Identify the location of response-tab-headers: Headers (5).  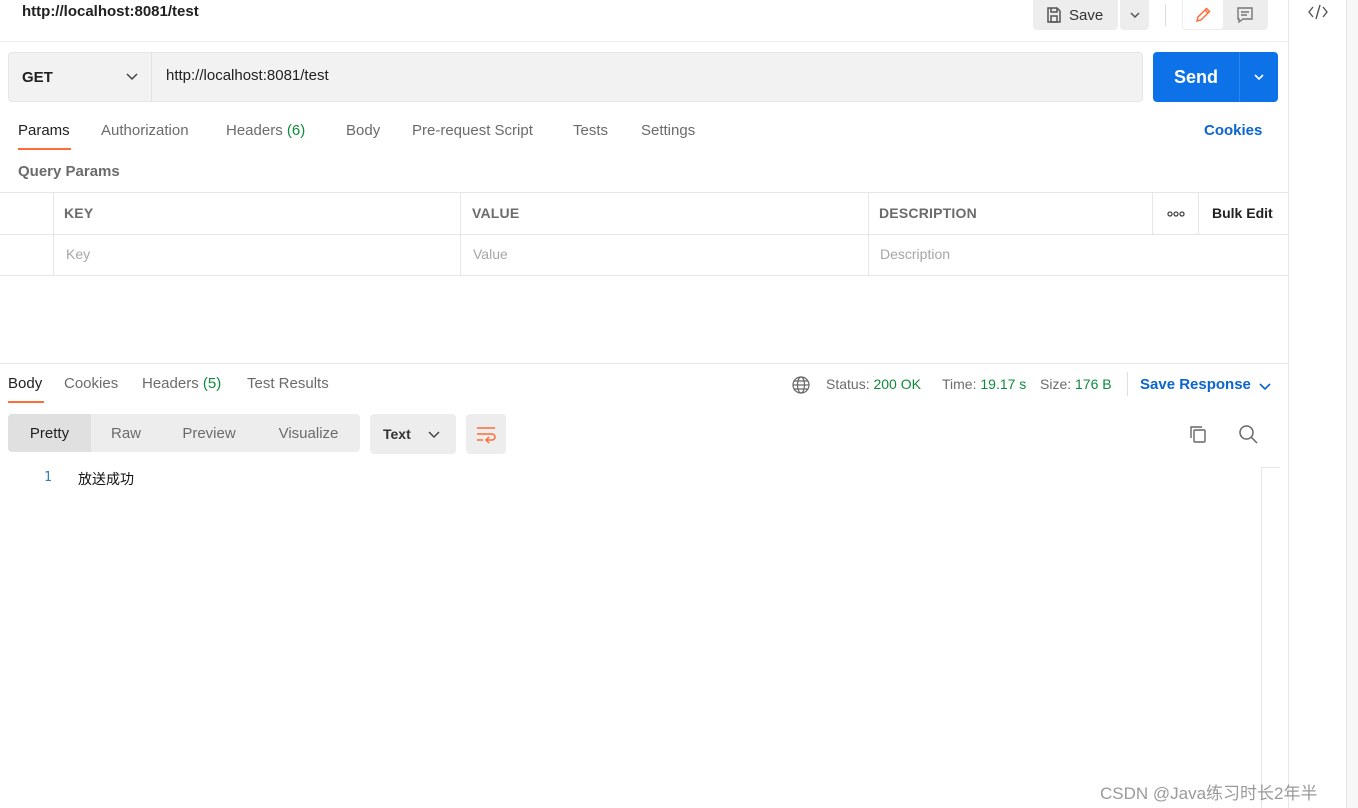
(181, 383).